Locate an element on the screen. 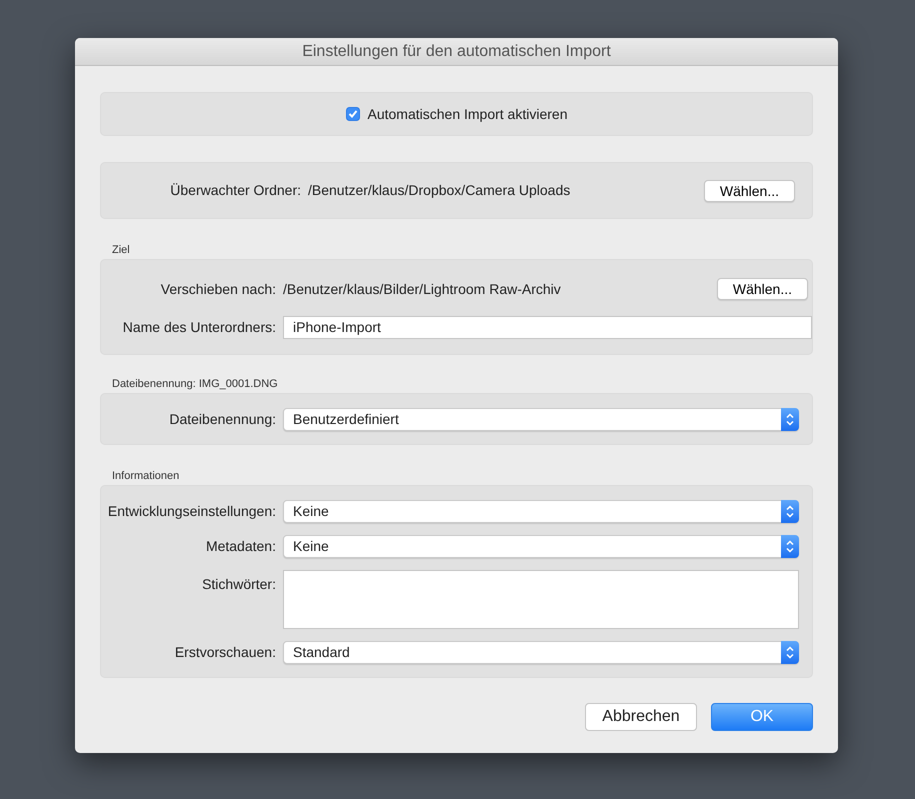 The width and height of the screenshot is (915, 799). keywords-field is located at coordinates (541, 599).